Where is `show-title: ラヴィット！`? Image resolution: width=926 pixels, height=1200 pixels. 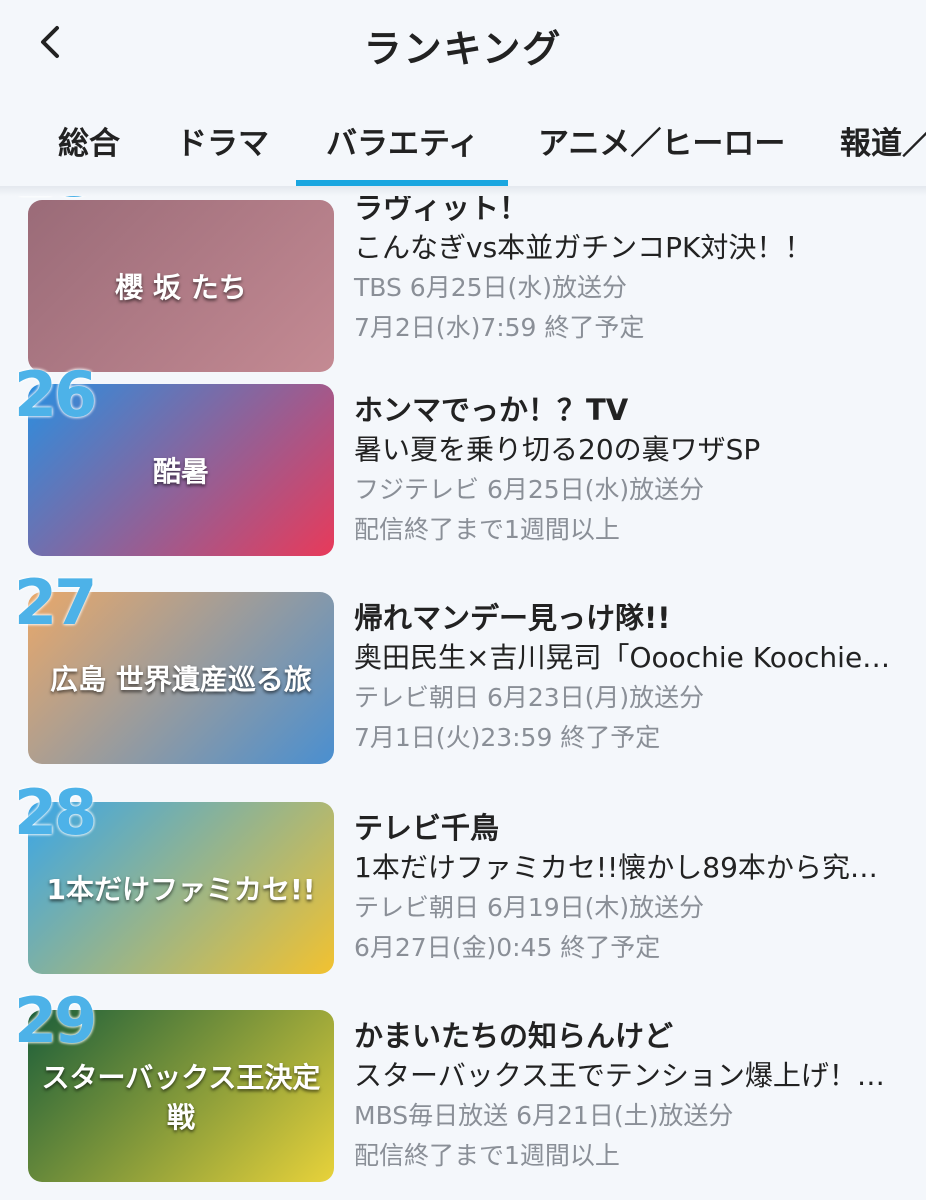 show-title: ラヴィット！ is located at coordinates (634, 212).